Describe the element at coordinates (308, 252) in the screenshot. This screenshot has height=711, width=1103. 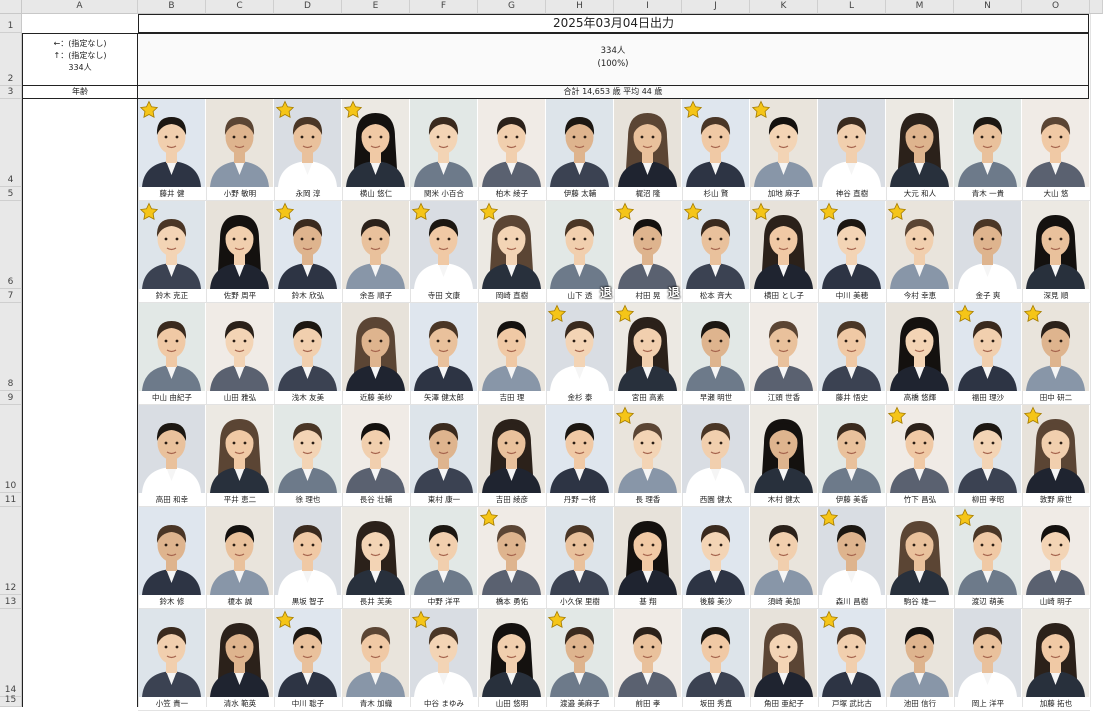
I see `person-card: 鈴木 欣弘` at that location.